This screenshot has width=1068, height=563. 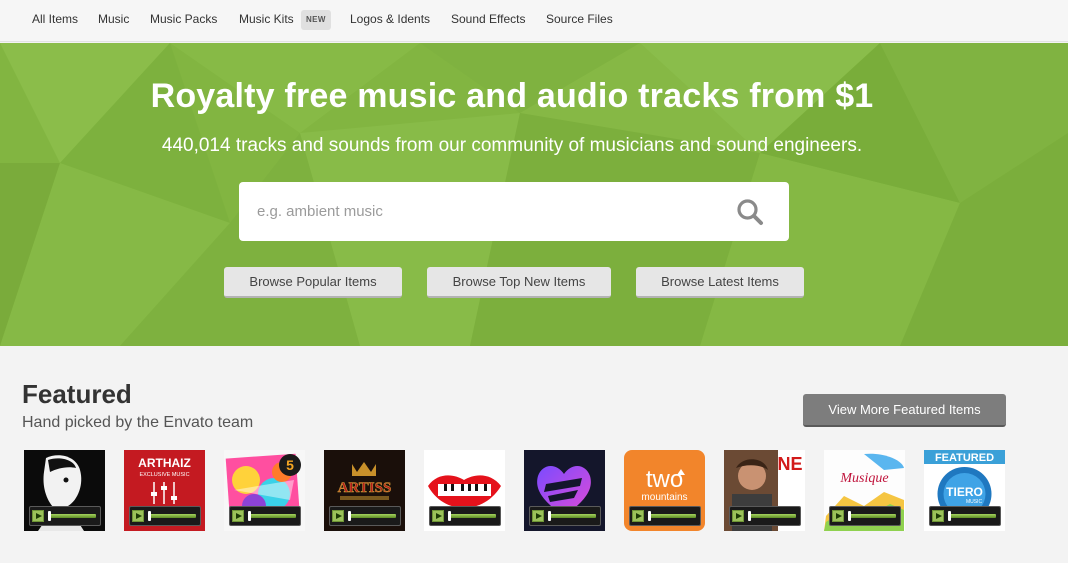 I want to click on album-title: Musique, so click(x=863, y=478).